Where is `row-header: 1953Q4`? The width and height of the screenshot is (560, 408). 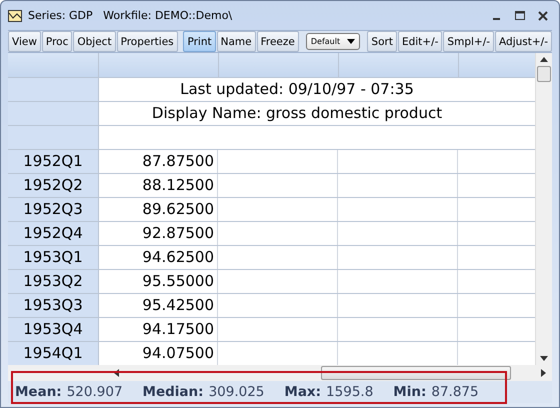 row-header: 1953Q4 is located at coordinates (53, 329).